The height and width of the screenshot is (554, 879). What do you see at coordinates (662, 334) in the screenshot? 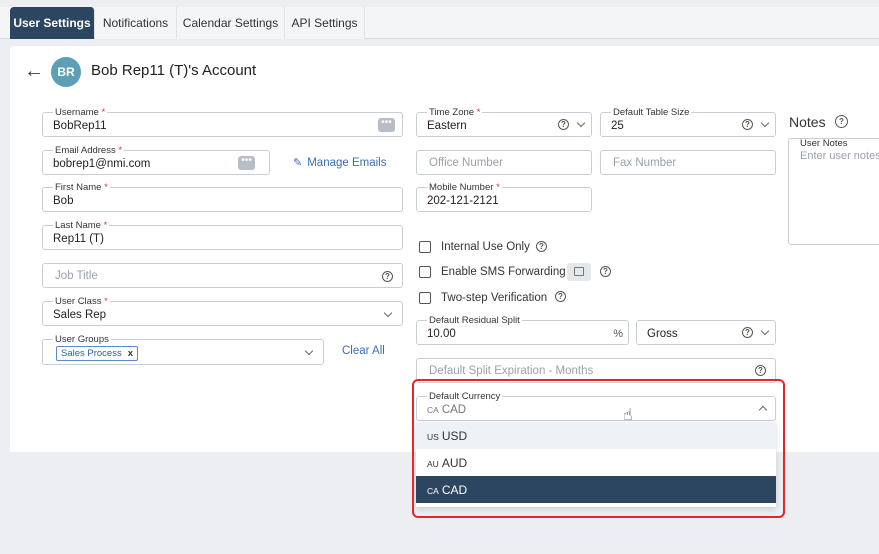
I see `gross-value: Gross` at bounding box center [662, 334].